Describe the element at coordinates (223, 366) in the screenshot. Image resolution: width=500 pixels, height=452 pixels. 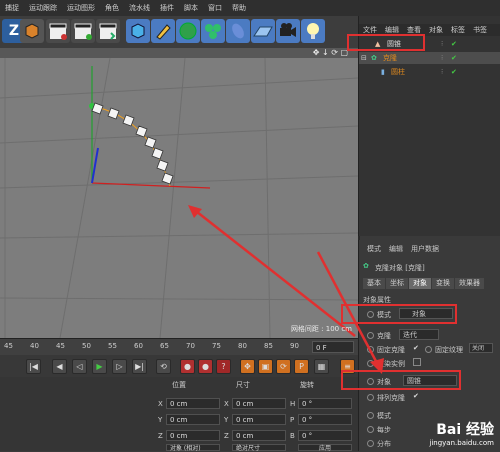
I see `key-icon: ?` at that location.